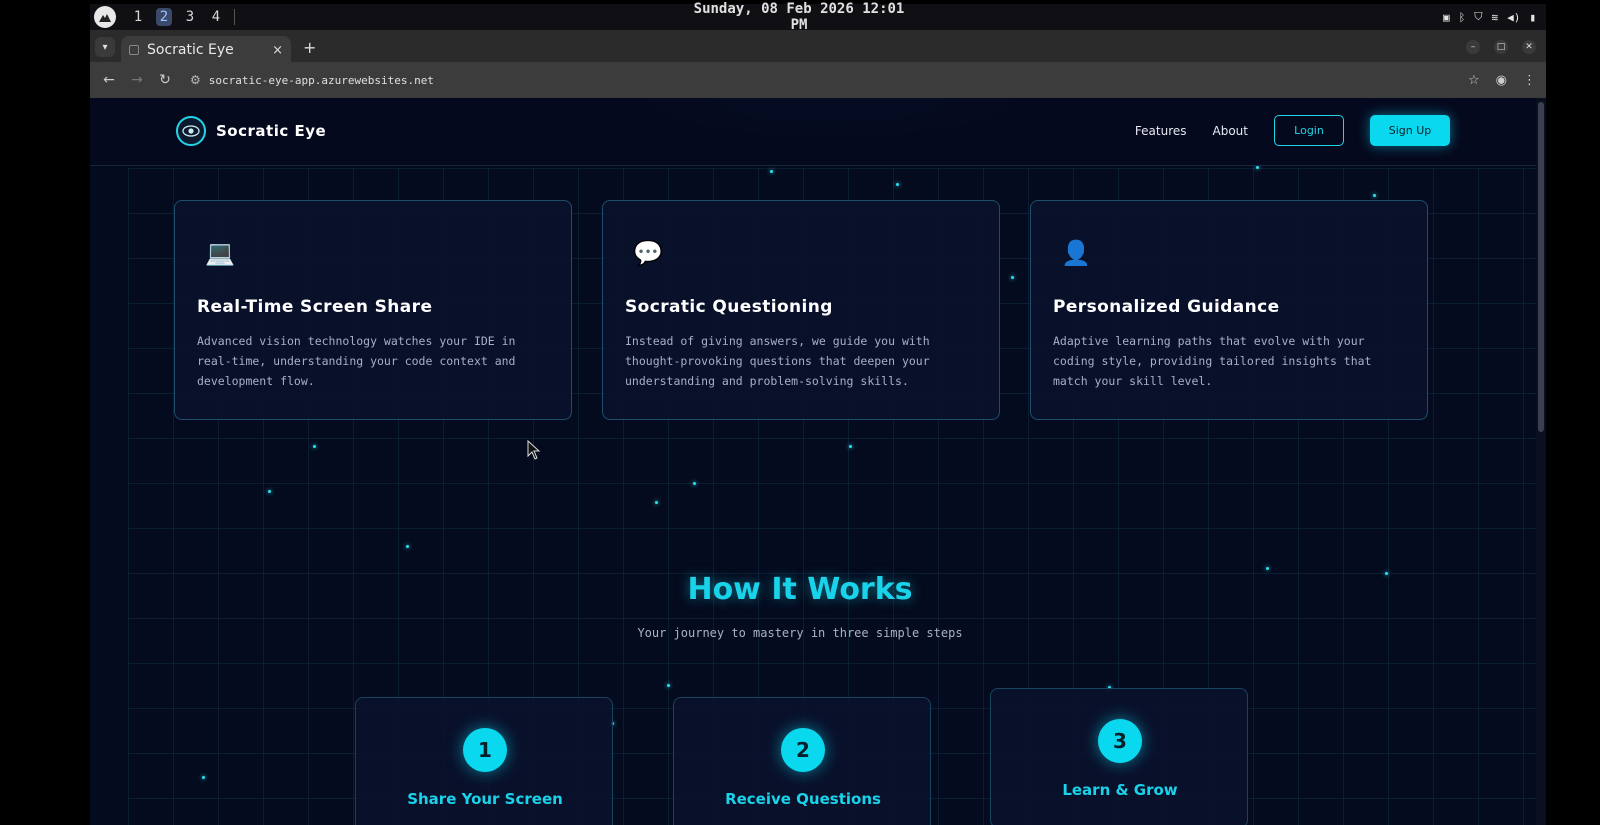 The width and height of the screenshot is (1600, 825). Describe the element at coordinates (134, 50) in the screenshot. I see `favicon-icon` at that location.